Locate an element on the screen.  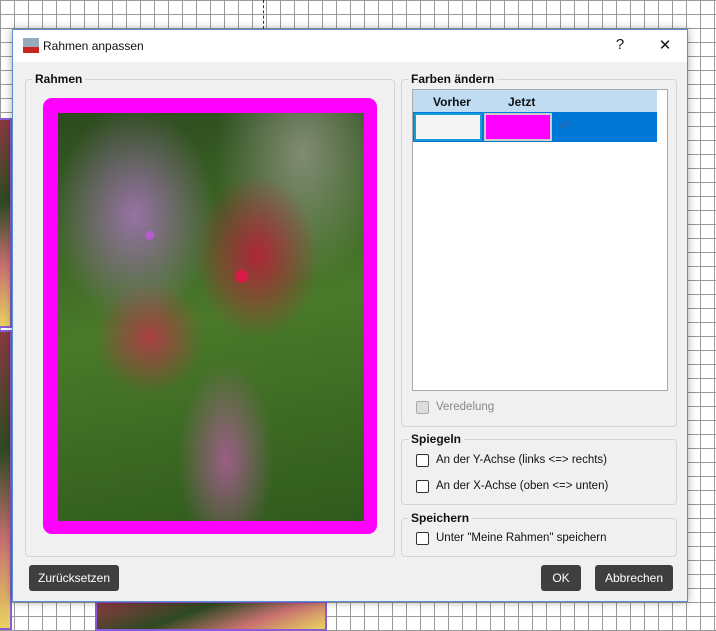
help-button: ? is located at coordinates (620, 44).